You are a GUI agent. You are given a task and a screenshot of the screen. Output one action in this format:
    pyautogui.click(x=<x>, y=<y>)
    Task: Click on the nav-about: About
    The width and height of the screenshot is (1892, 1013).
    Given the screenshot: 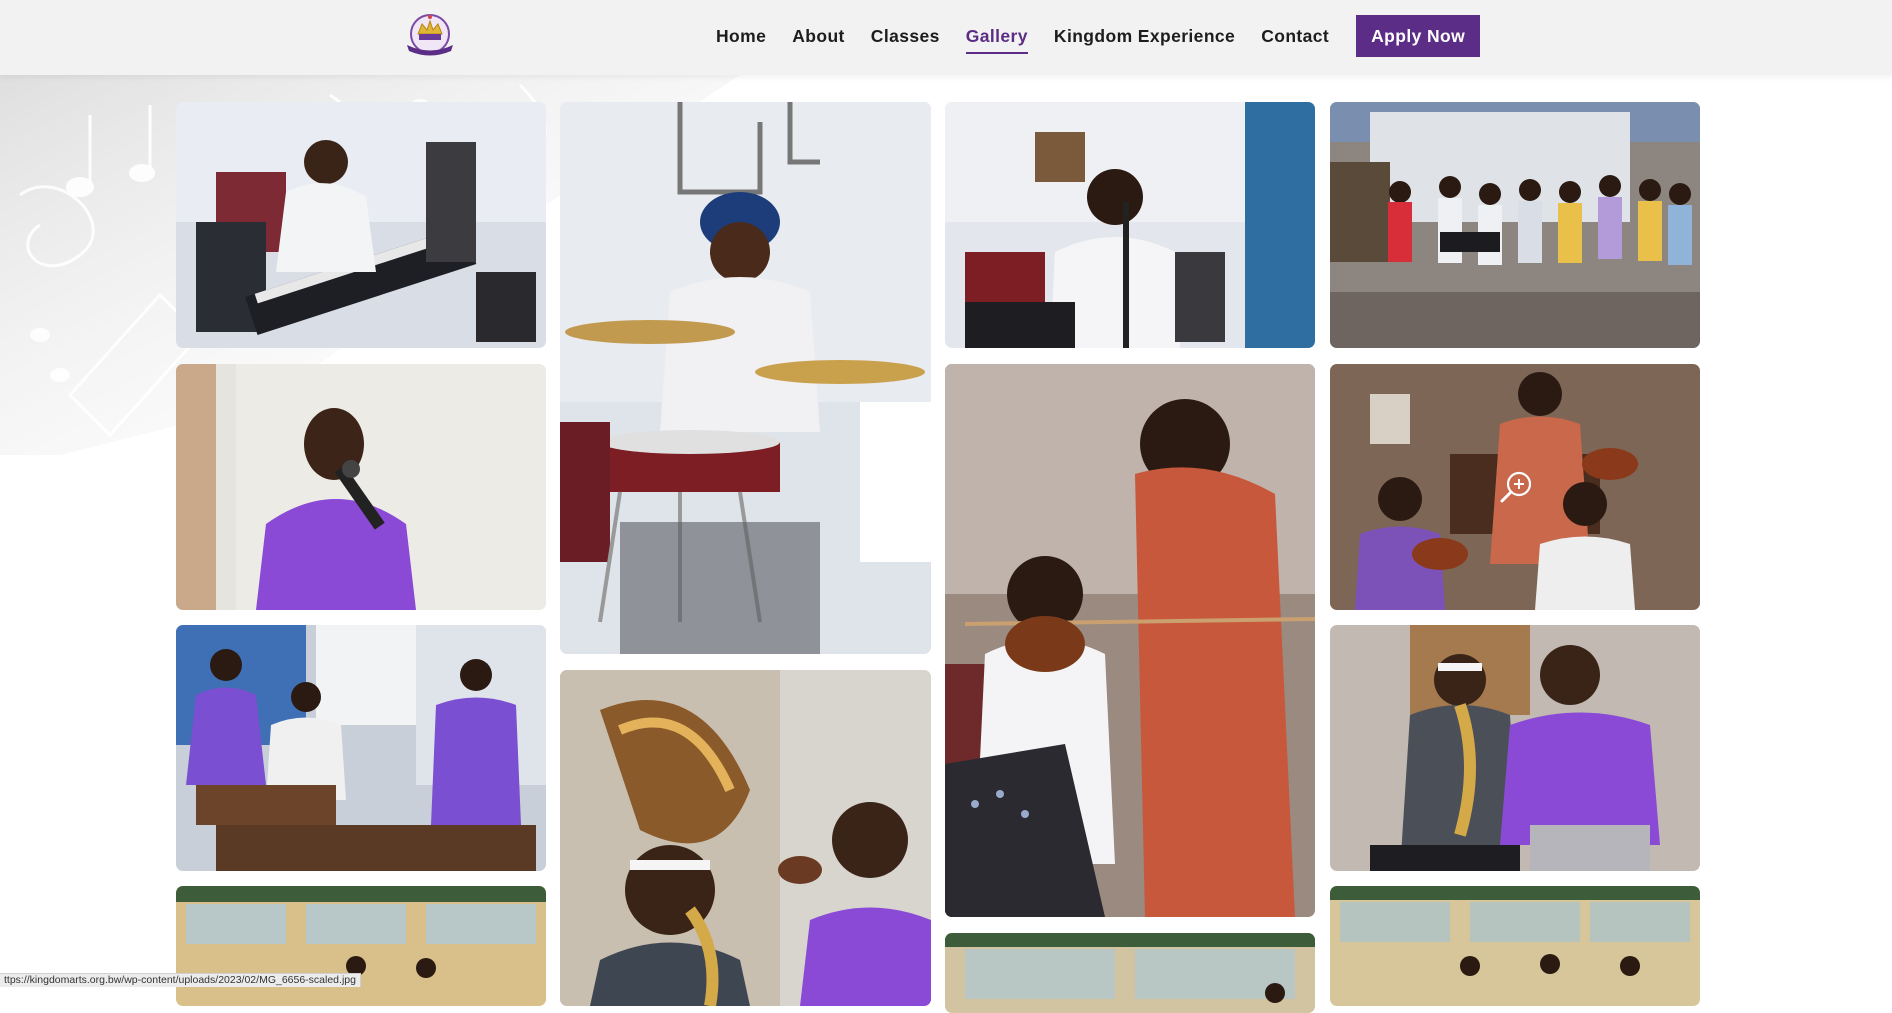 What is the action you would take?
    pyautogui.click(x=818, y=36)
    